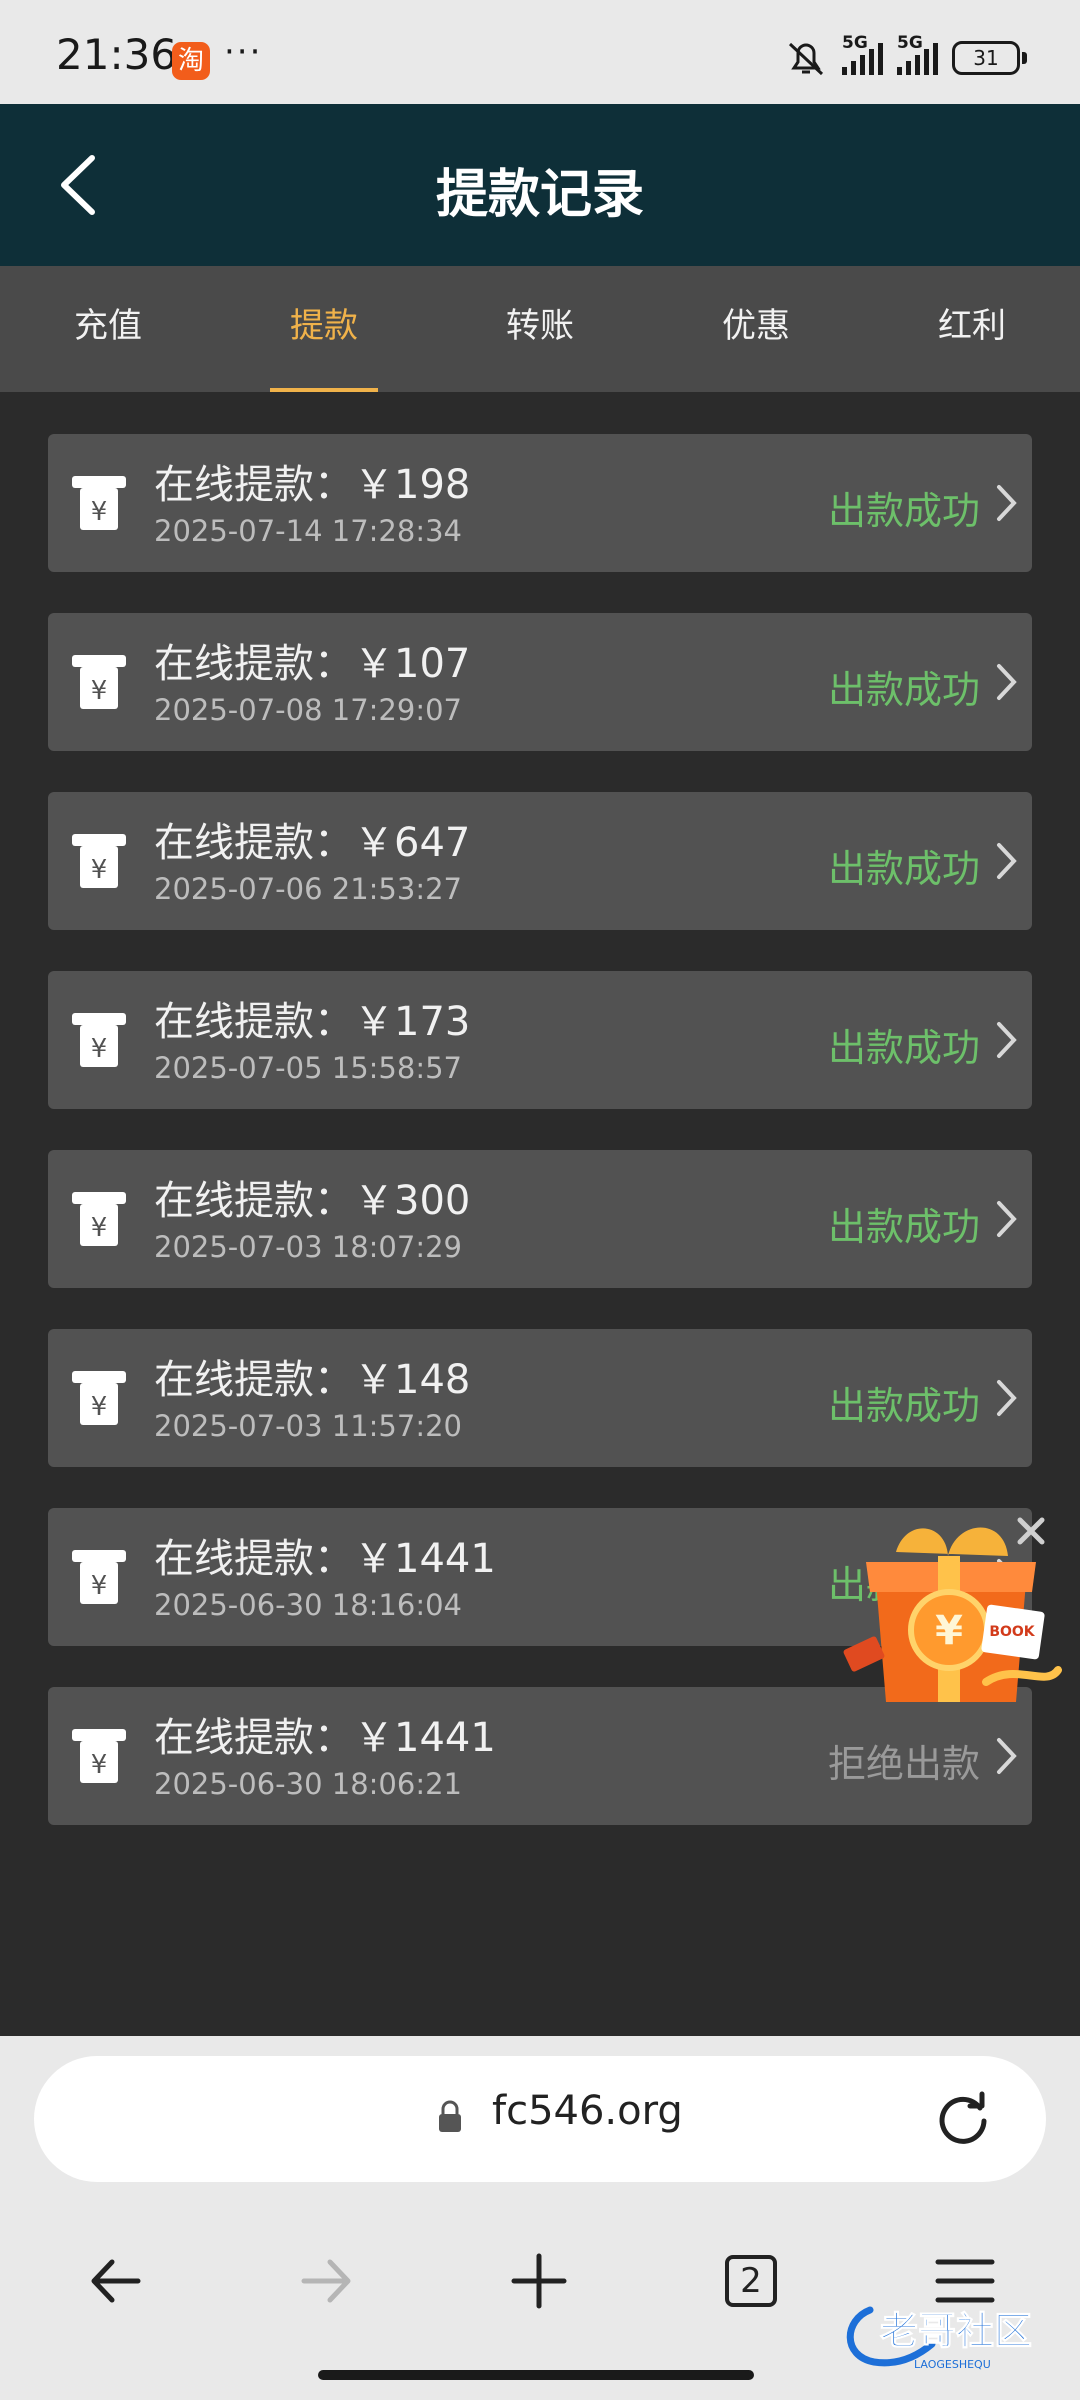  Describe the element at coordinates (243, 52) in the screenshot. I see `more-notifications-icon: ···` at that location.